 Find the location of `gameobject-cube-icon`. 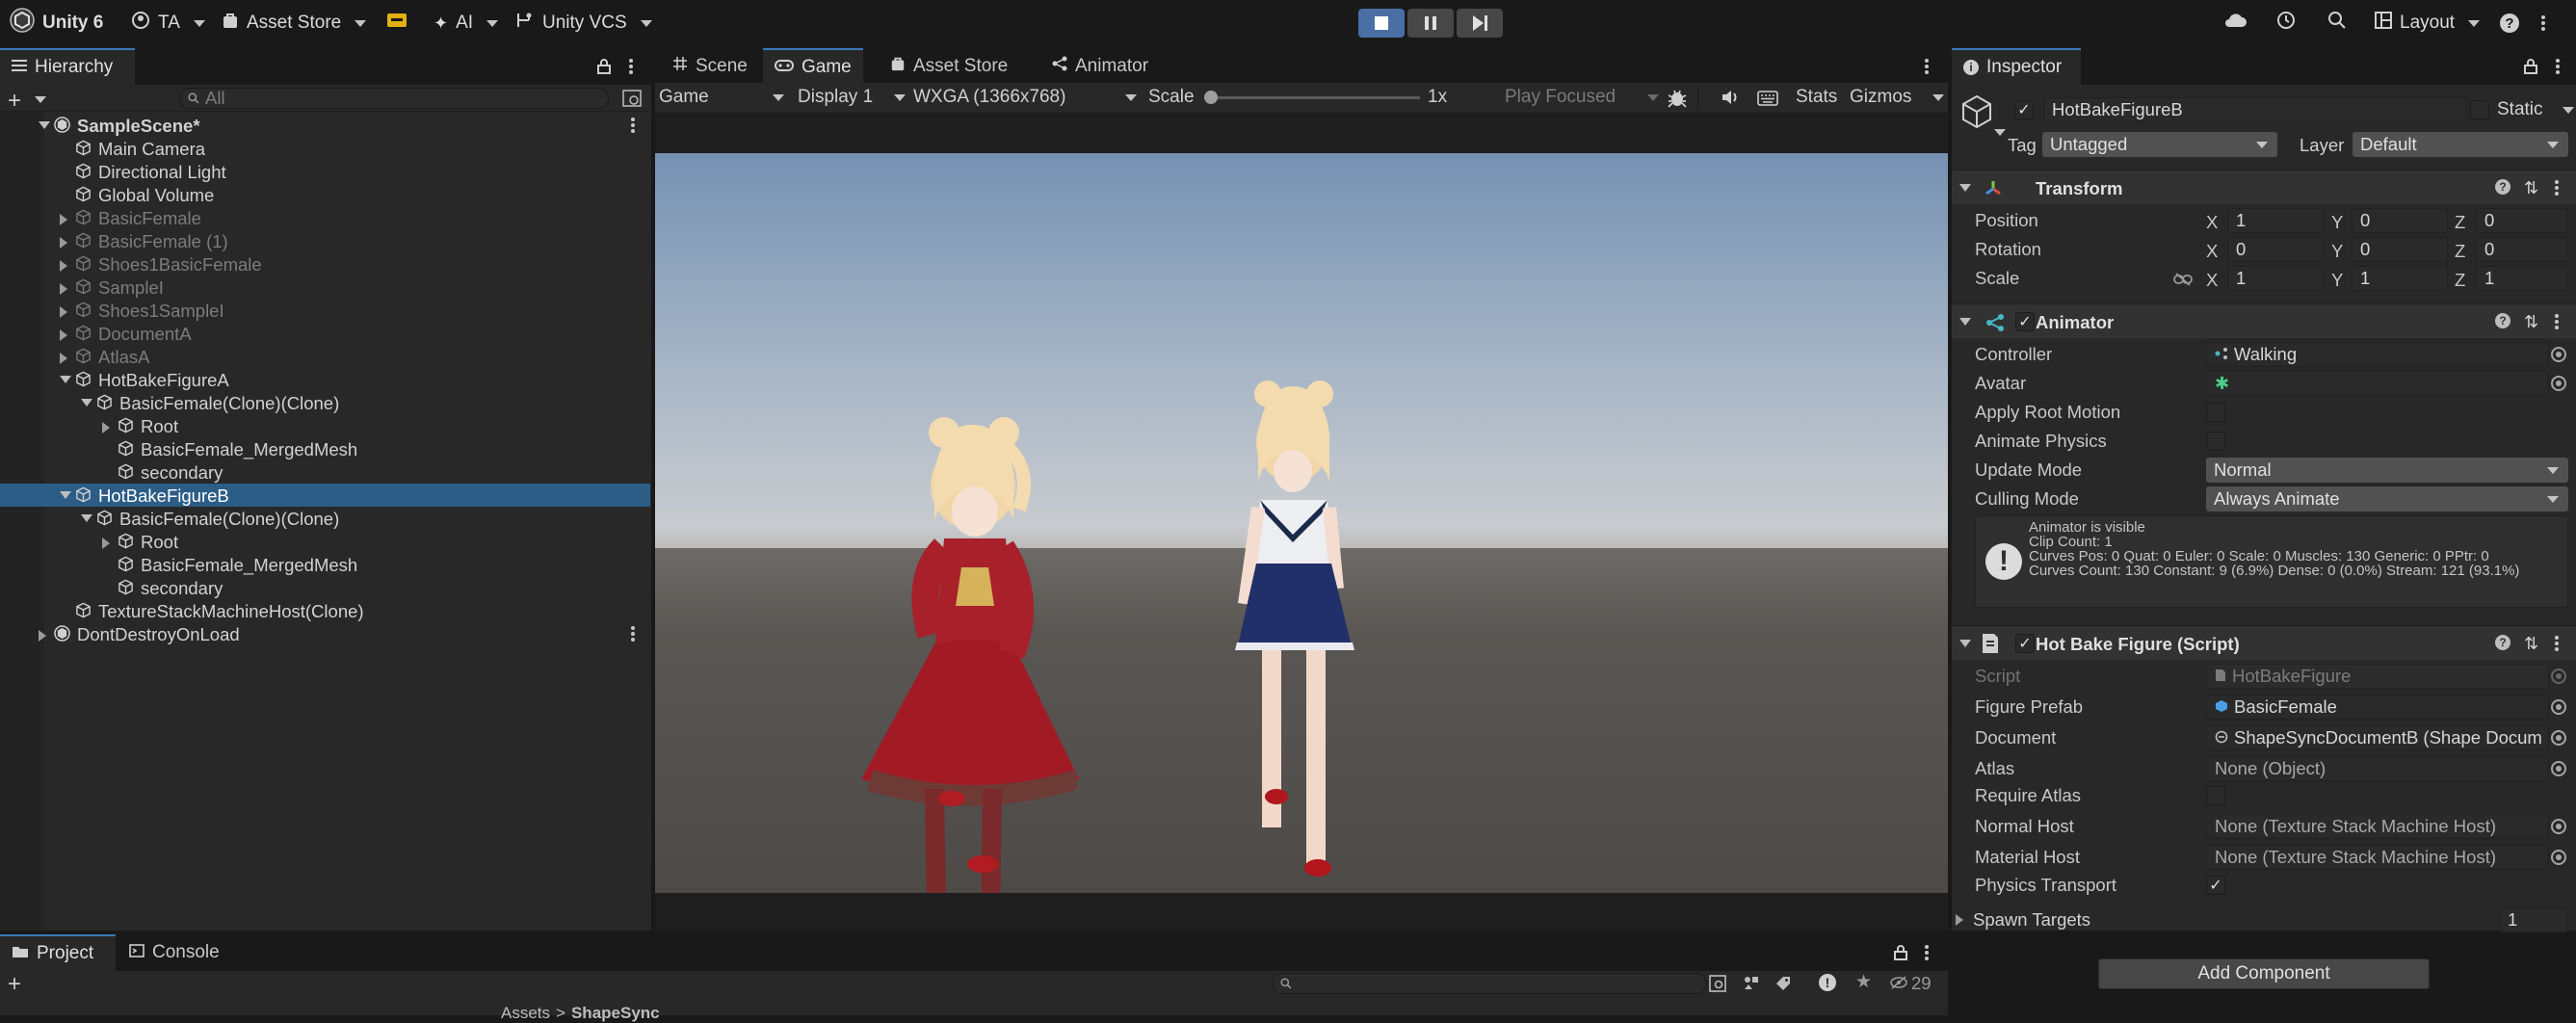

gameobject-cube-icon is located at coordinates (1977, 114).